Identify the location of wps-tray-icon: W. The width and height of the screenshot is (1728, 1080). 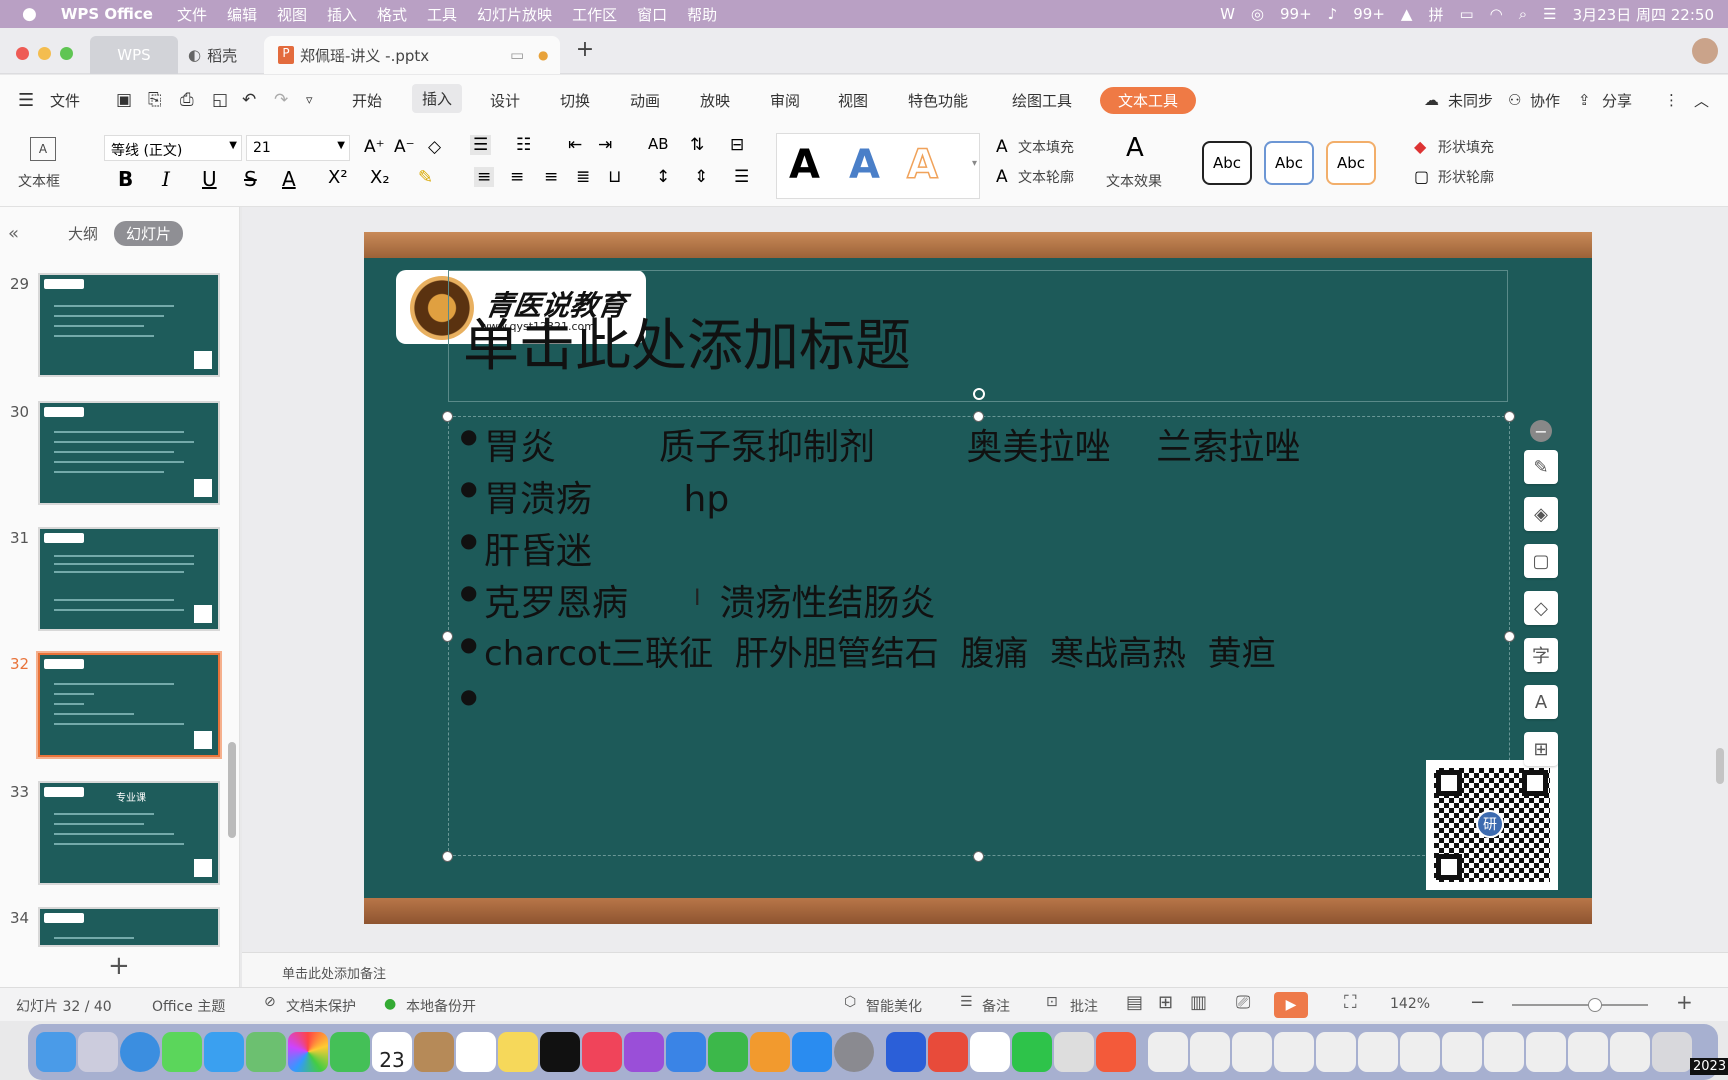
(1227, 14).